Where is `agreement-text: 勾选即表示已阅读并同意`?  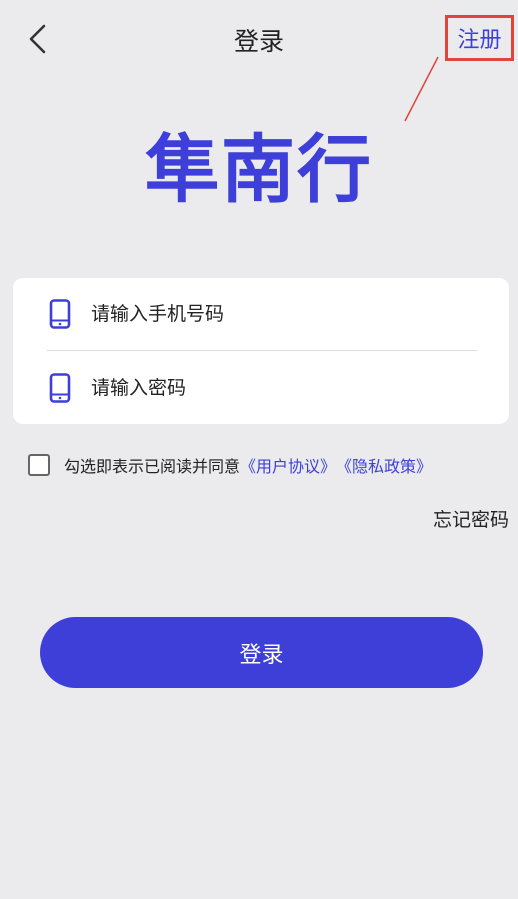 agreement-text: 勾选即表示已阅读并同意 is located at coordinates (152, 466).